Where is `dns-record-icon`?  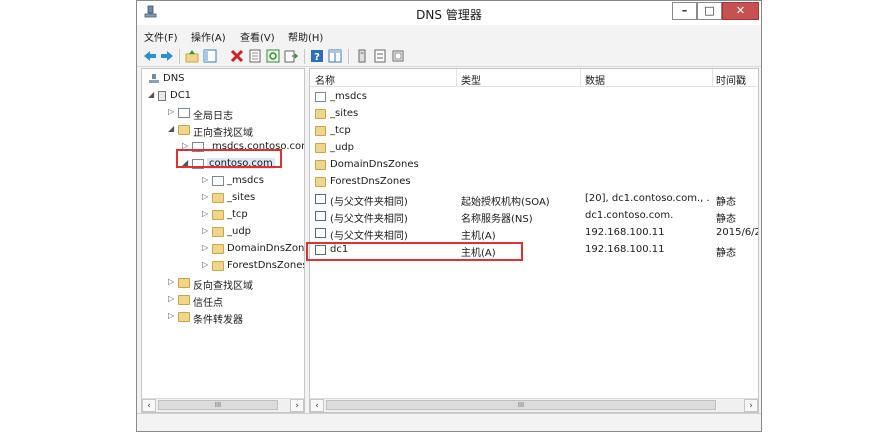 dns-record-icon is located at coordinates (320, 216).